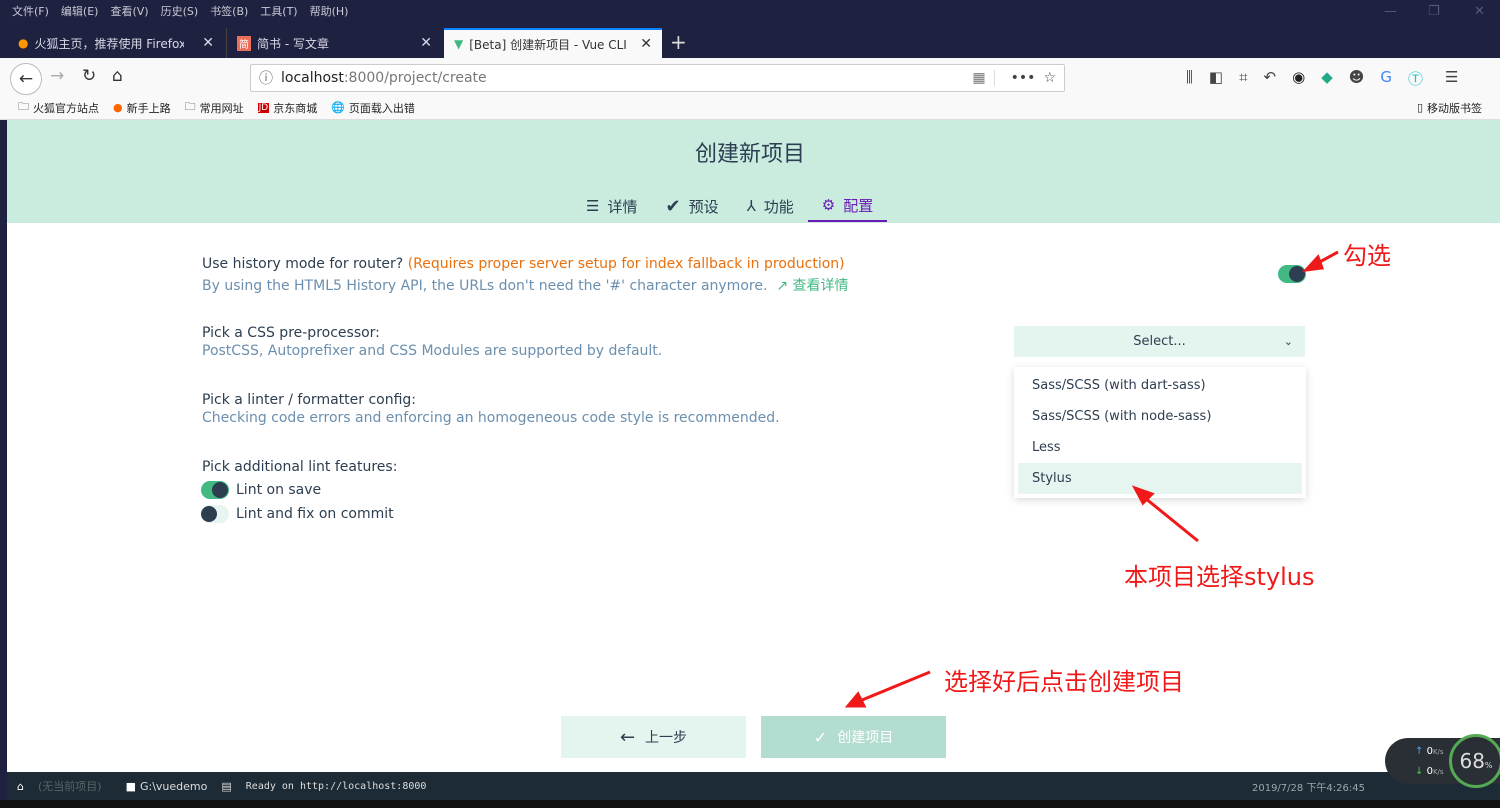 This screenshot has width=1500, height=808. Describe the element at coordinates (130, 786) in the screenshot. I see `folder-icon: ■` at that location.